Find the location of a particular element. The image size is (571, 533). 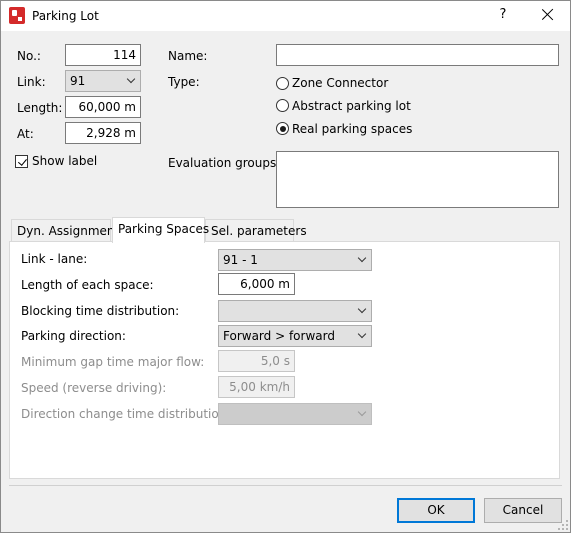

at-label: At: is located at coordinates (25, 134).